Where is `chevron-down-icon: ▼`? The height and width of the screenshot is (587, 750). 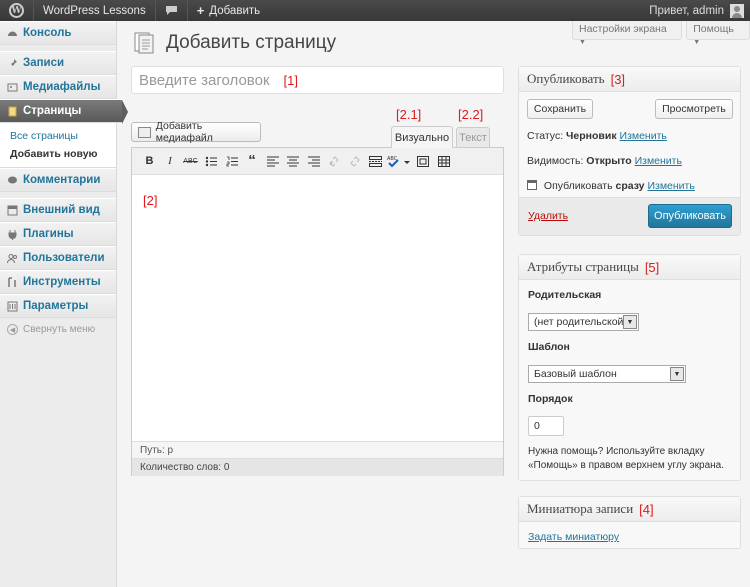
chevron-down-icon: ▼ is located at coordinates (677, 374).